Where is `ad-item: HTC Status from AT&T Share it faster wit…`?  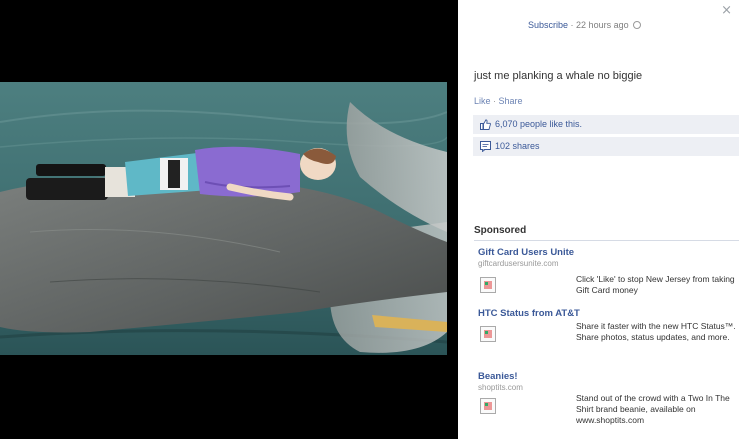 ad-item: HTC Status from AT&T Share it faster wit… is located at coordinates (608, 325).